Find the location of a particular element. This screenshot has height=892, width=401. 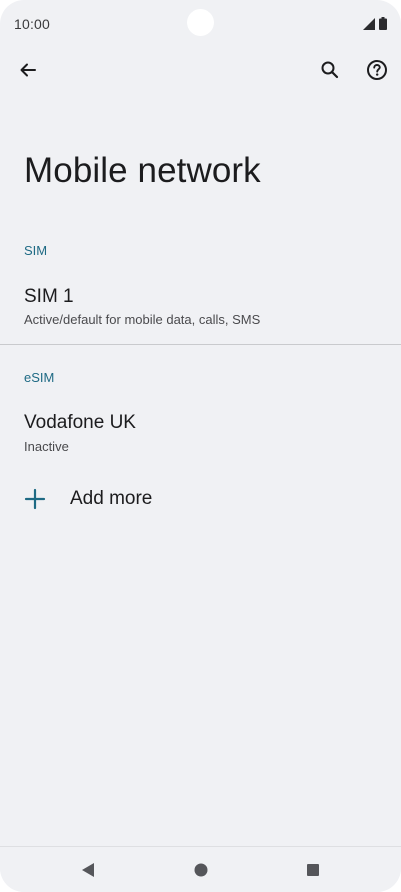

esim-section-header: eSIM is located at coordinates (39, 377).